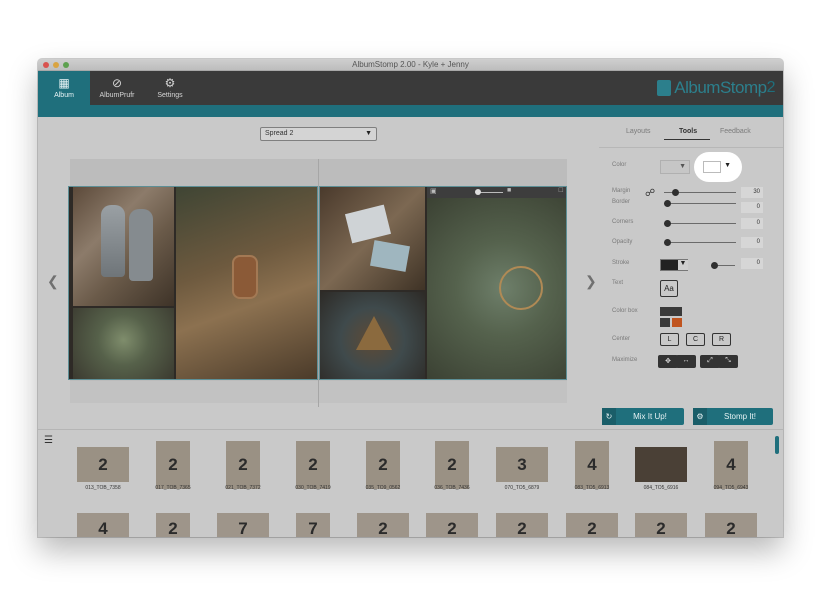 Image resolution: width=820 pixels, height=593 pixels. I want to click on link-icon: ☍, so click(650, 193).